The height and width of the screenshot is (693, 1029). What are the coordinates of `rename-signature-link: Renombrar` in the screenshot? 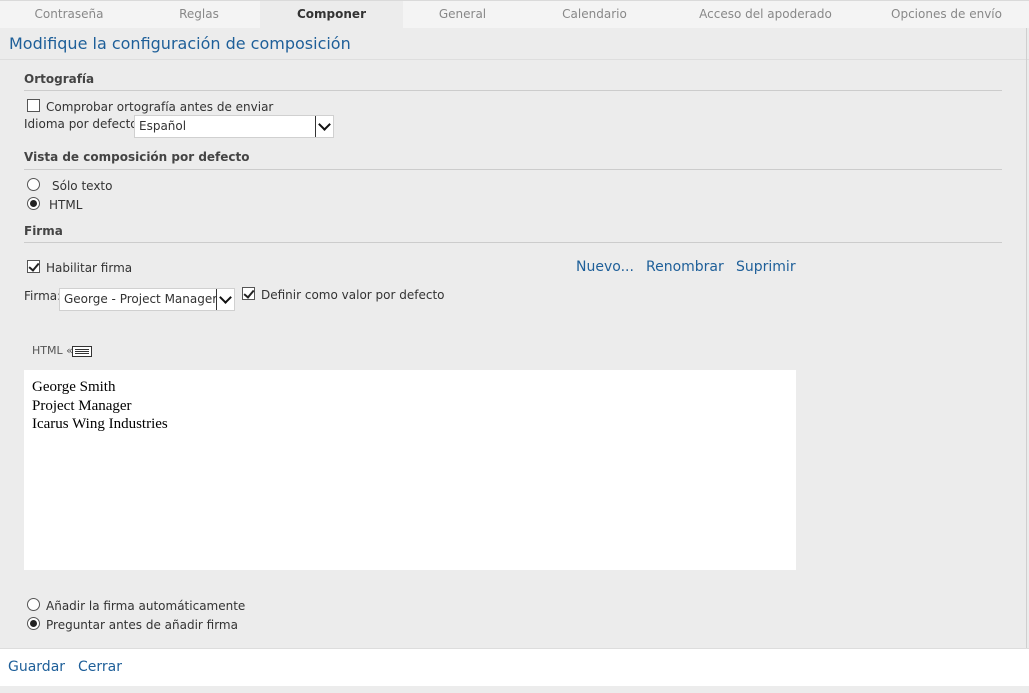 It's located at (685, 267).